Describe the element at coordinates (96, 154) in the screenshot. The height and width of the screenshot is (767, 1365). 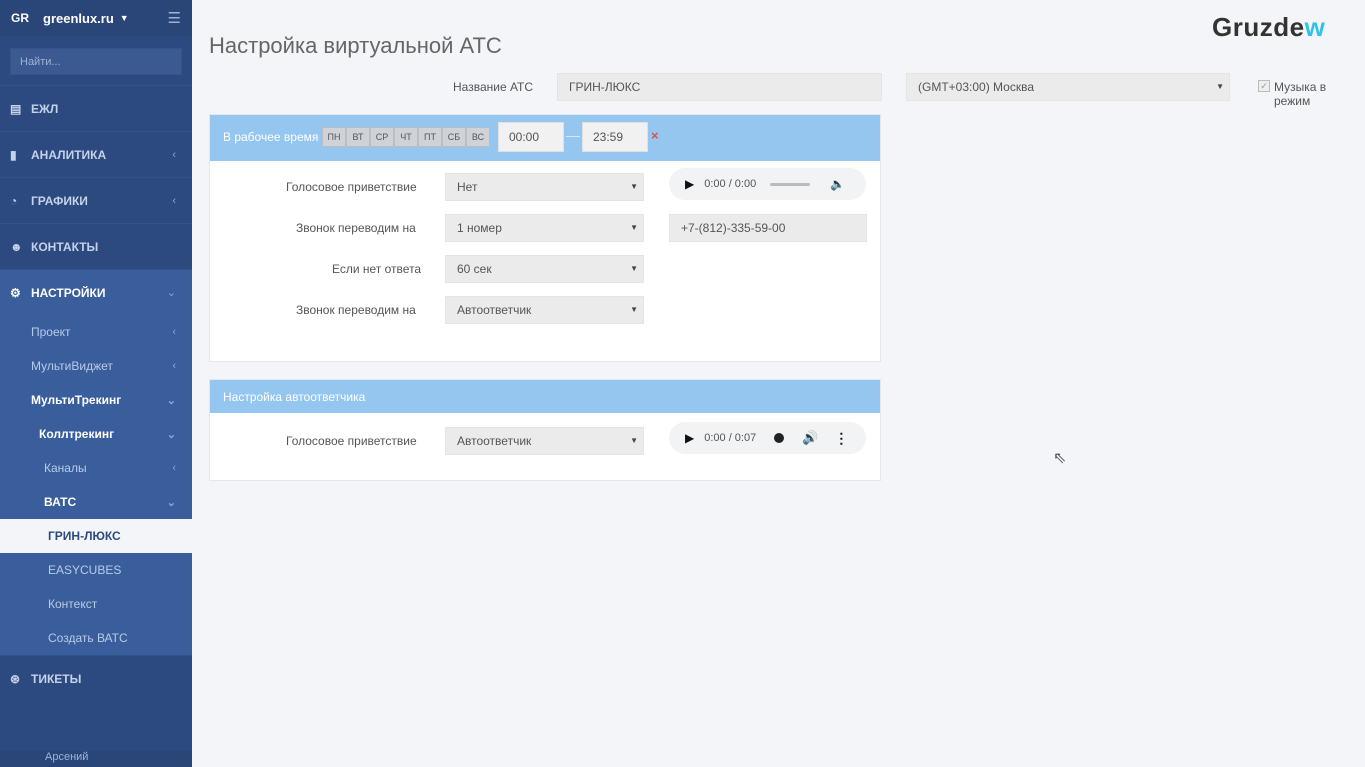
I see `sidebar-item-analytics: ▮ АНАЛИТИКА ‹` at that location.